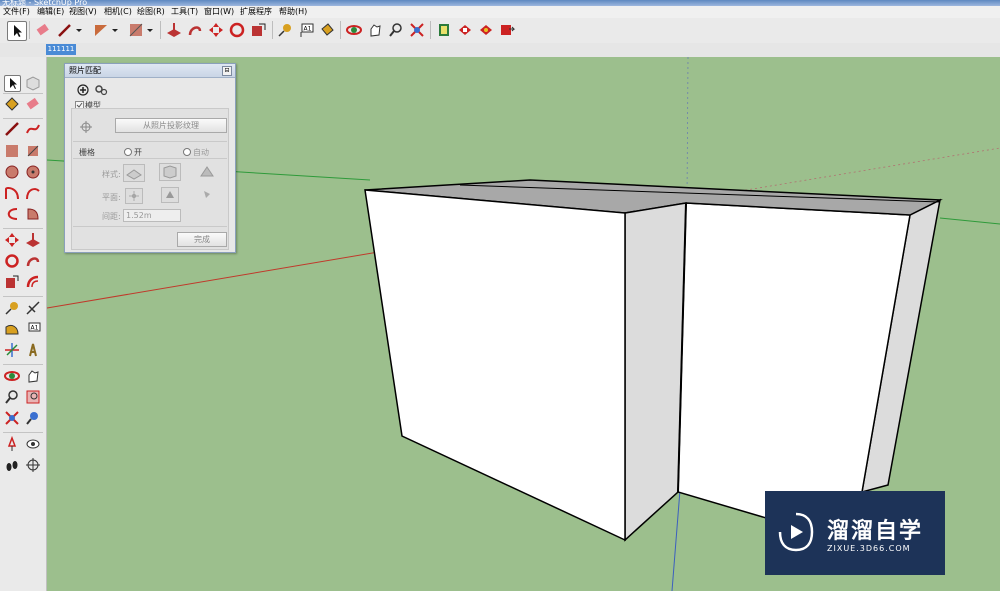 This screenshot has width=1000, height=591. Describe the element at coordinates (33, 151) in the screenshot. I see `rotated-rectangle-icon` at that location.